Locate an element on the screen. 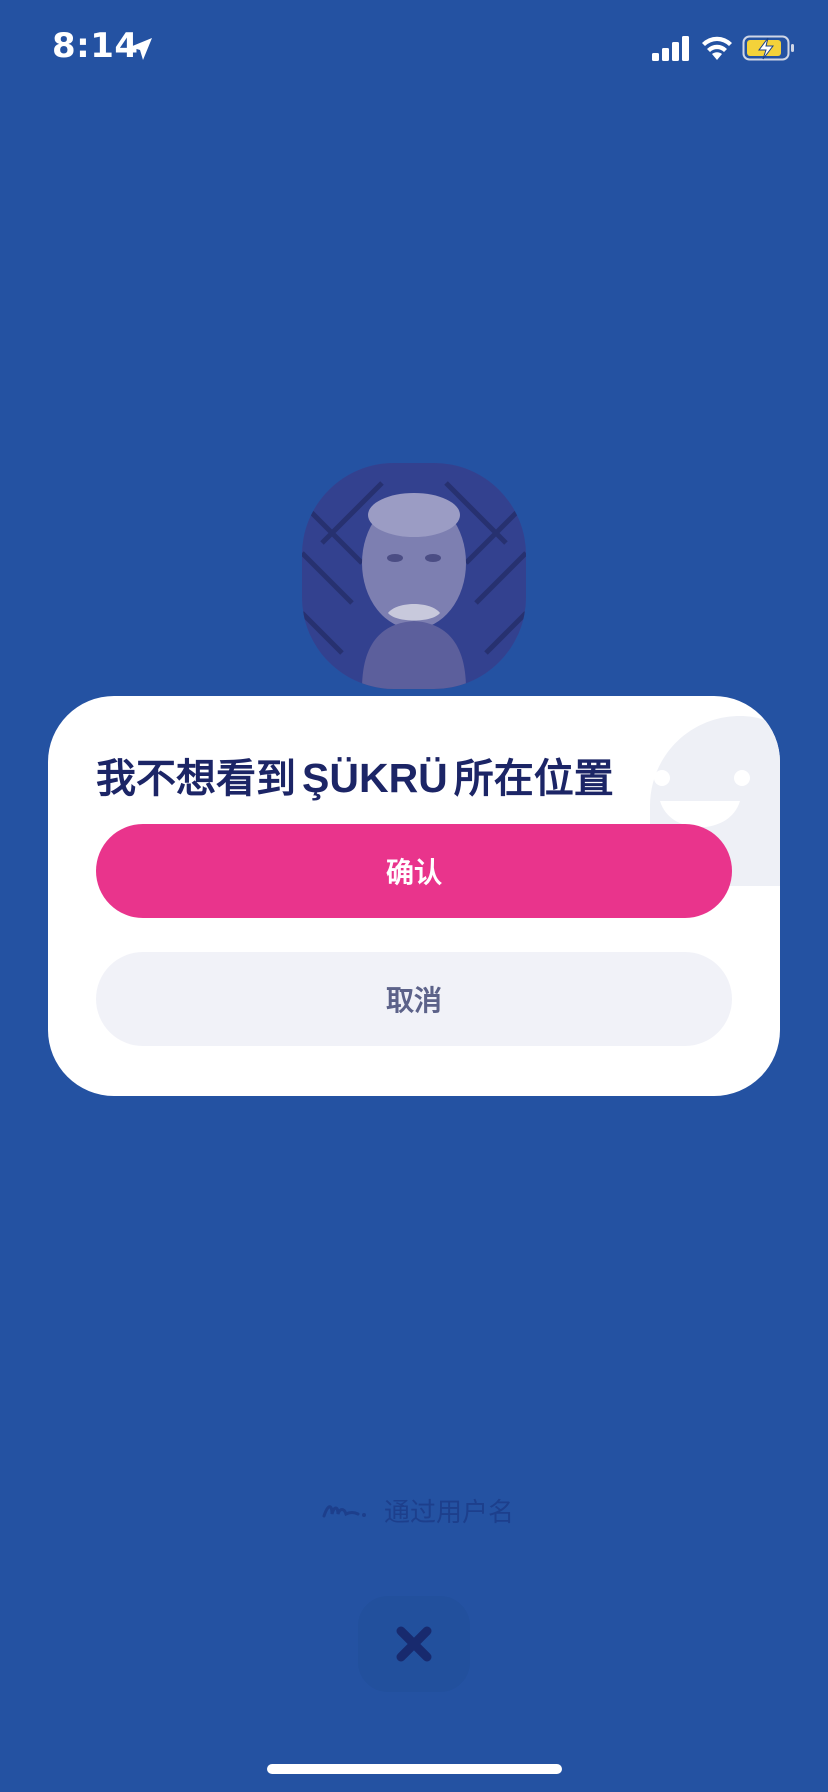  via-username-label: 通过用户名 is located at coordinates (449, 1512).